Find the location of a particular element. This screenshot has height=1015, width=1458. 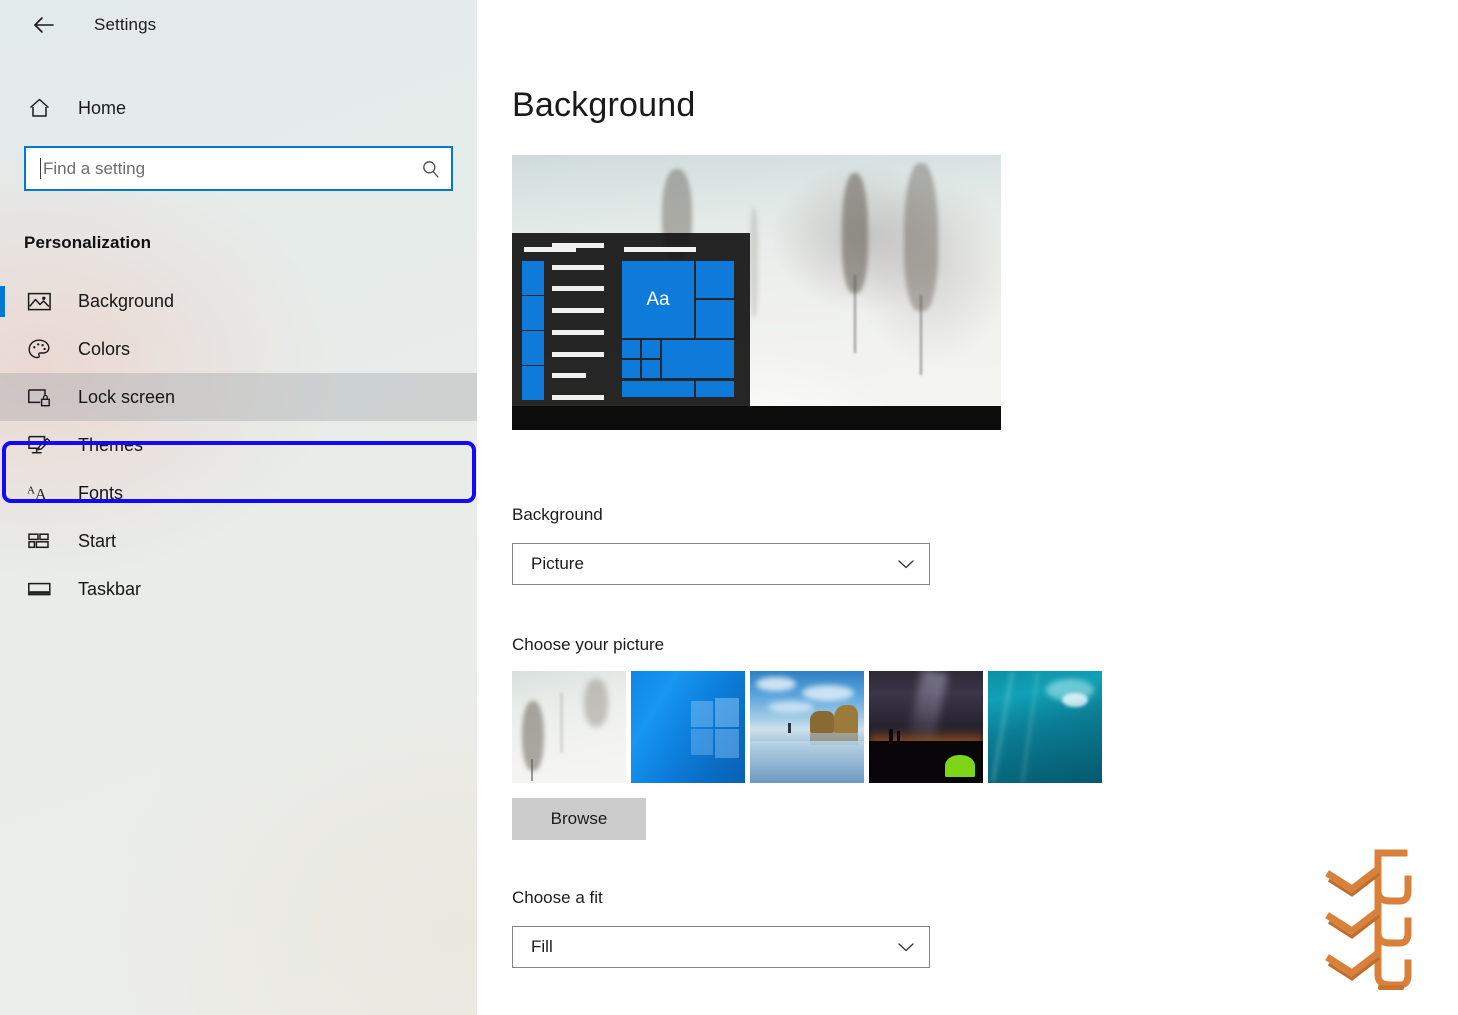

background-dropdown-value: Picture is located at coordinates (557, 563).